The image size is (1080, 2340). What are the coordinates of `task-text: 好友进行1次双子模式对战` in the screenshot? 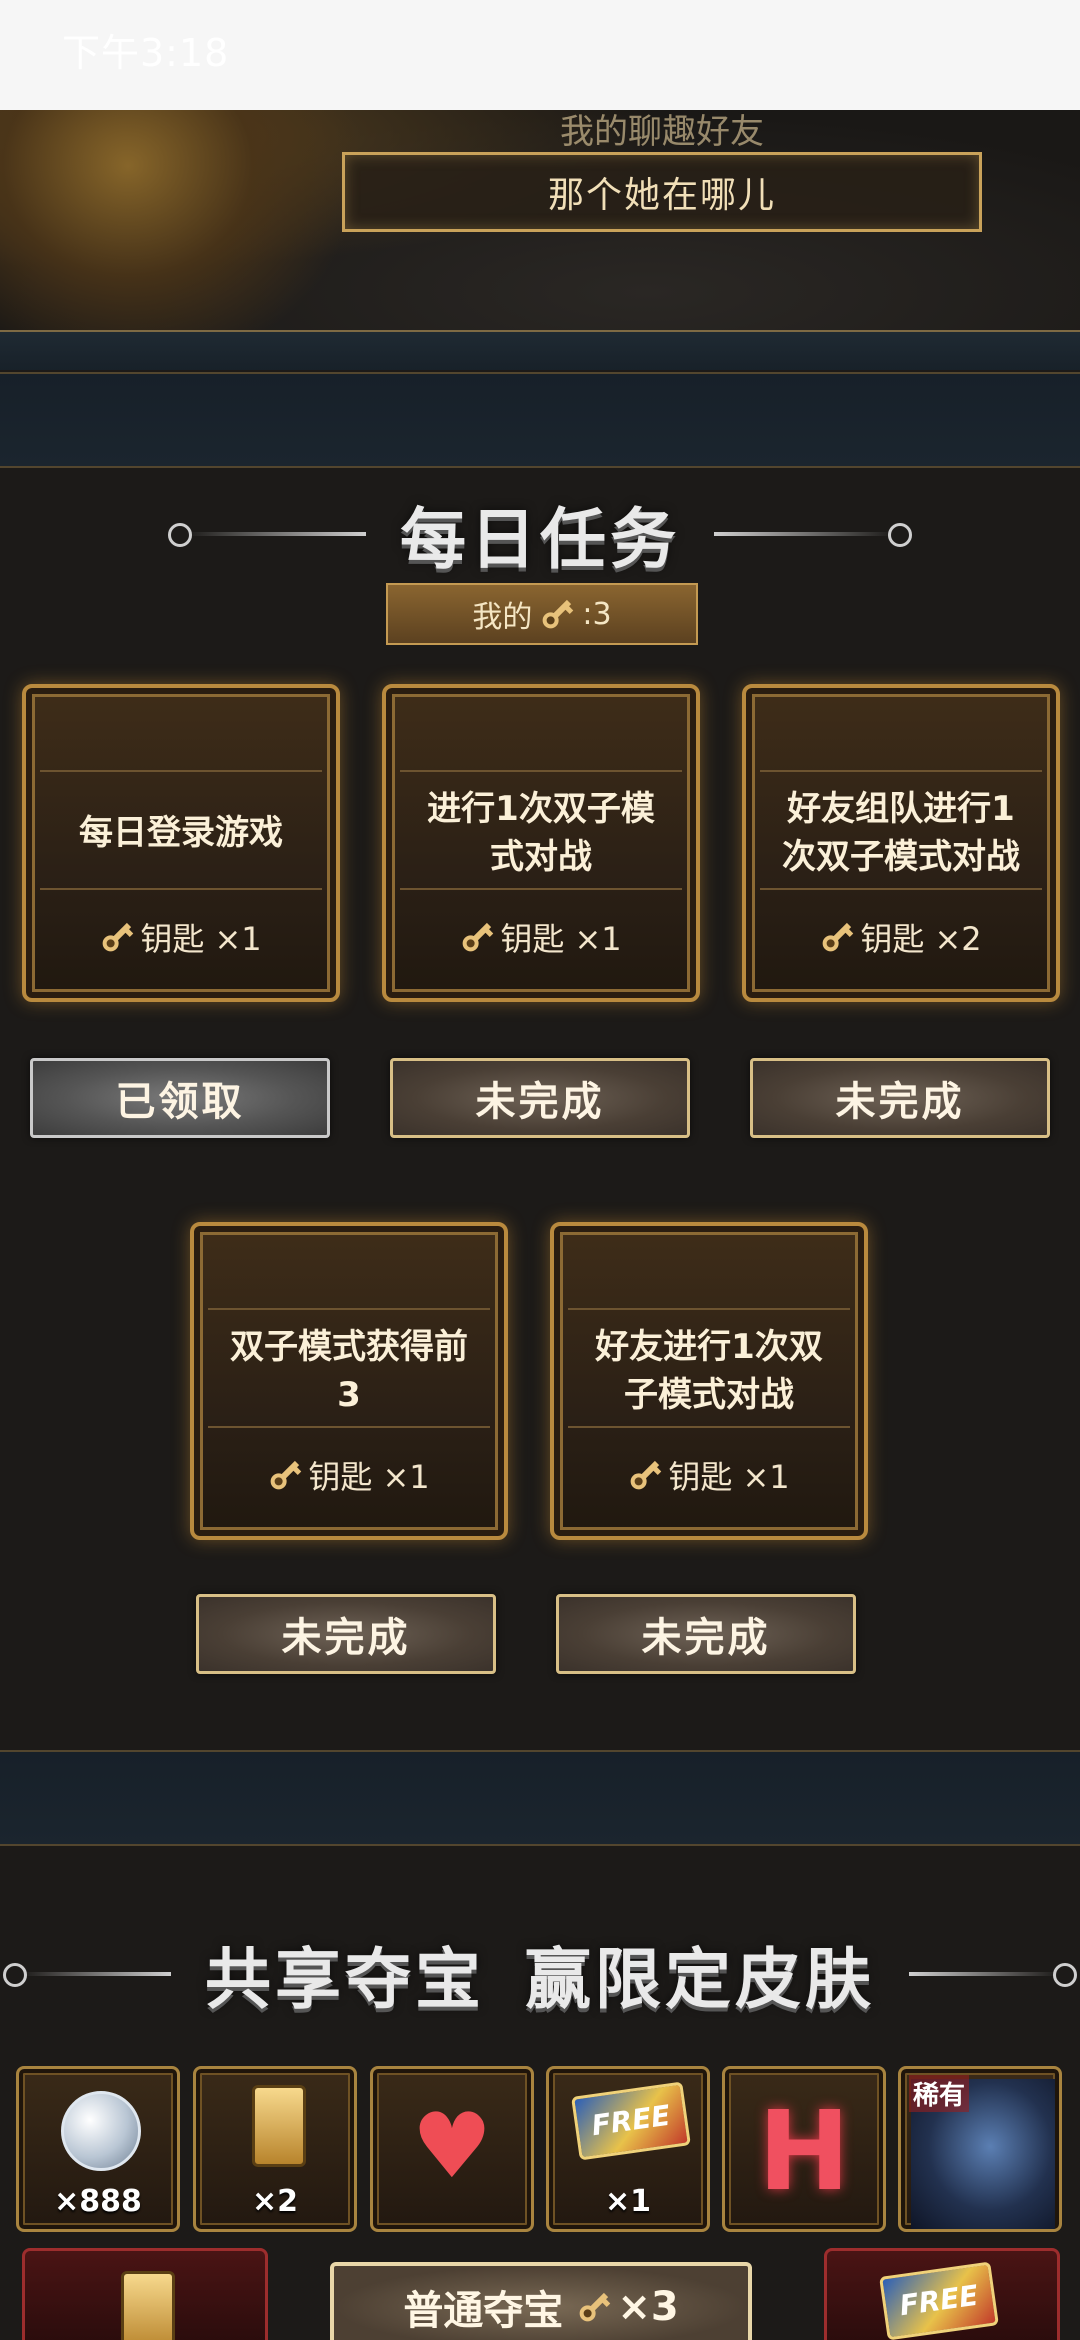 It's located at (709, 1371).